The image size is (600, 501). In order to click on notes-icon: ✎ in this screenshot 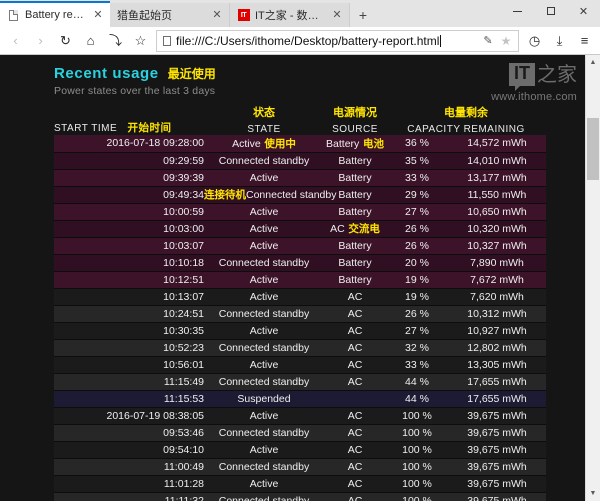, I will do `click(488, 40)`.